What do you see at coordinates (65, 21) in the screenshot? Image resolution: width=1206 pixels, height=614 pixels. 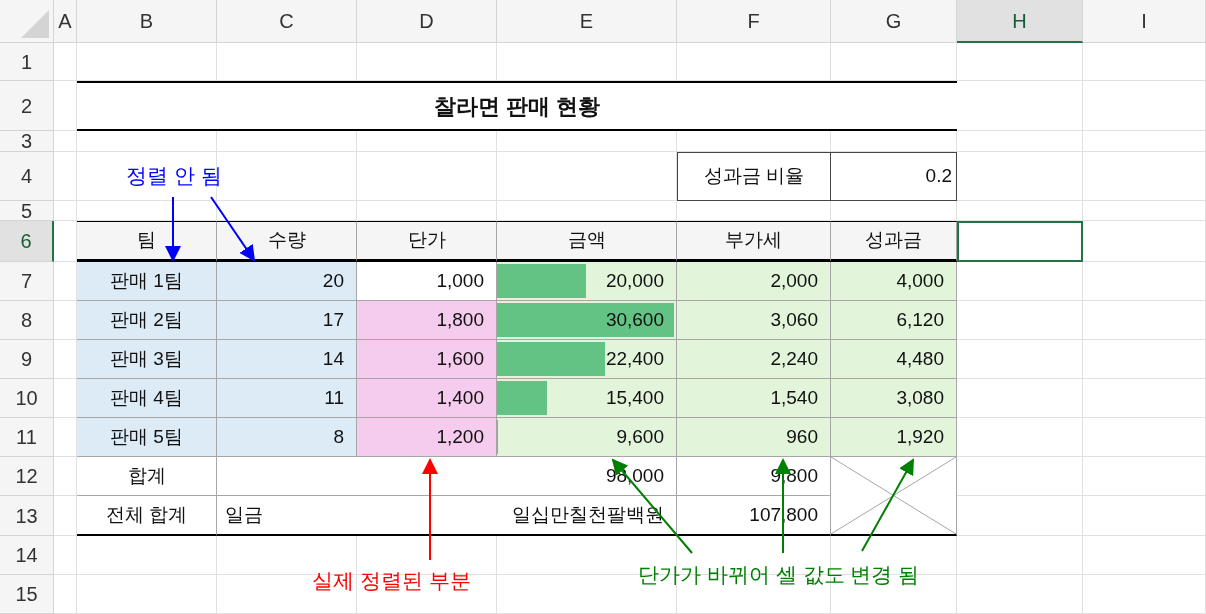 I see `column-header: A` at bounding box center [65, 21].